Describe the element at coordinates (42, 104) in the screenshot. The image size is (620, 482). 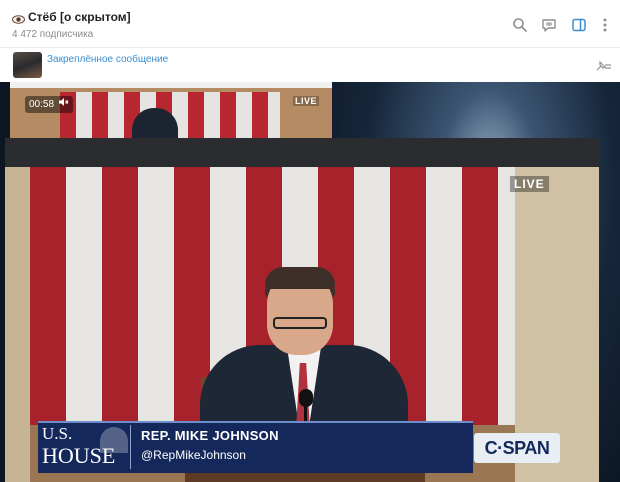
I see `video-time: 00:58` at that location.